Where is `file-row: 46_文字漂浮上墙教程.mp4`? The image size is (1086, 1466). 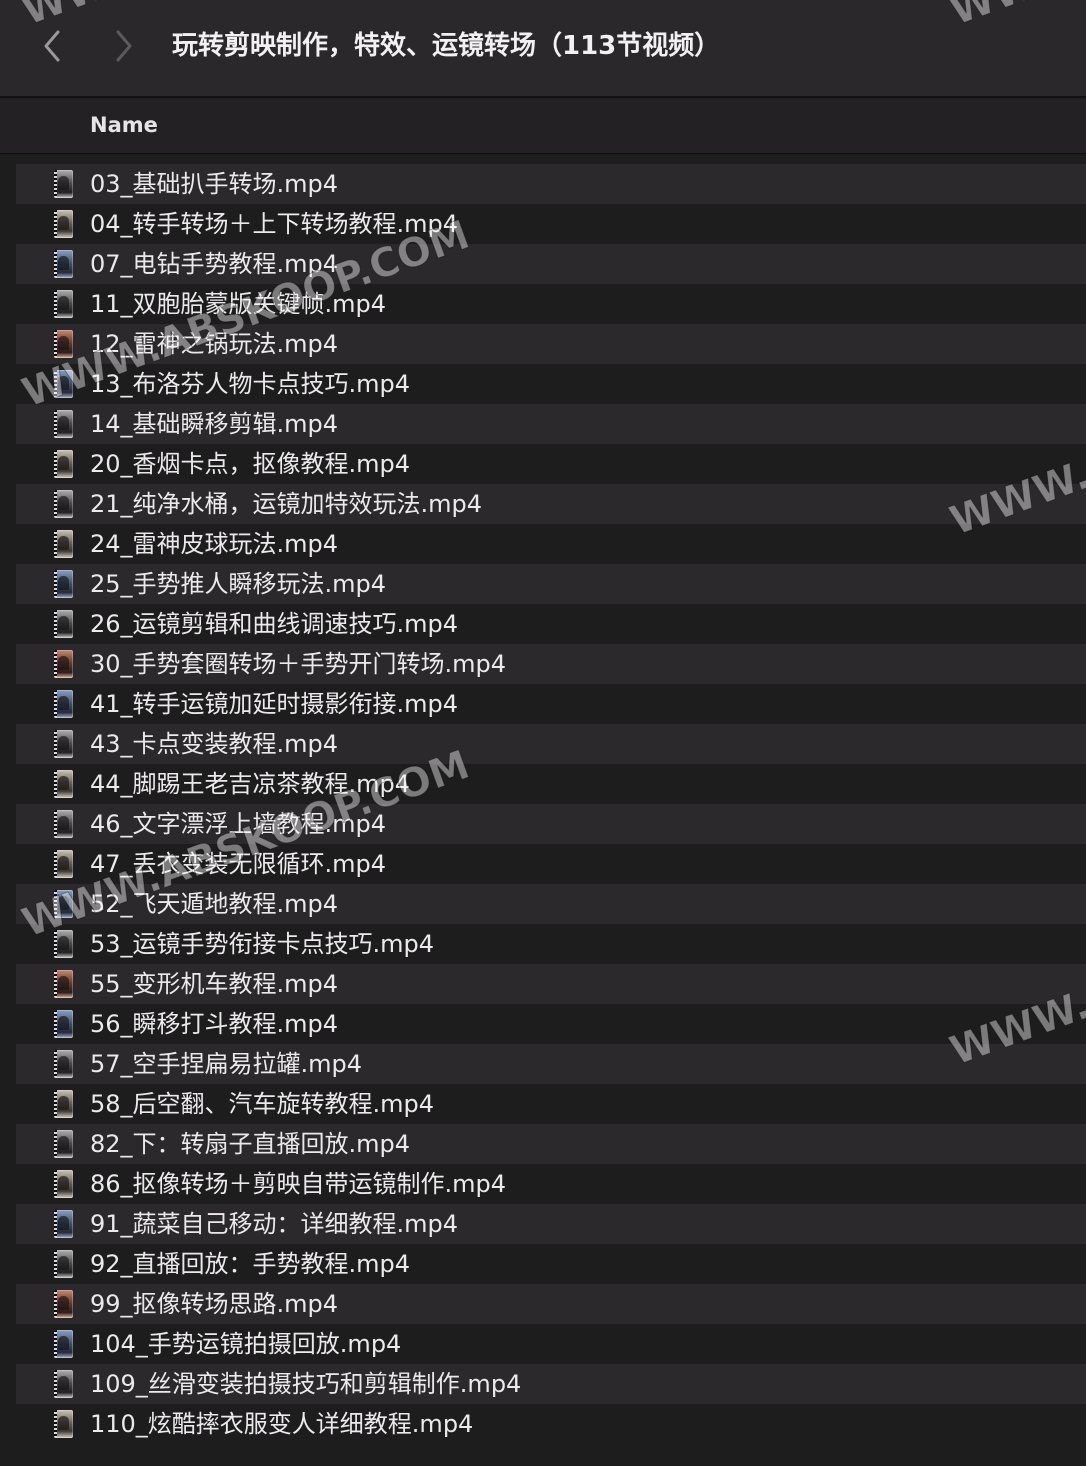 file-row: 46_文字漂浮上墙教程.mp4 is located at coordinates (551, 824).